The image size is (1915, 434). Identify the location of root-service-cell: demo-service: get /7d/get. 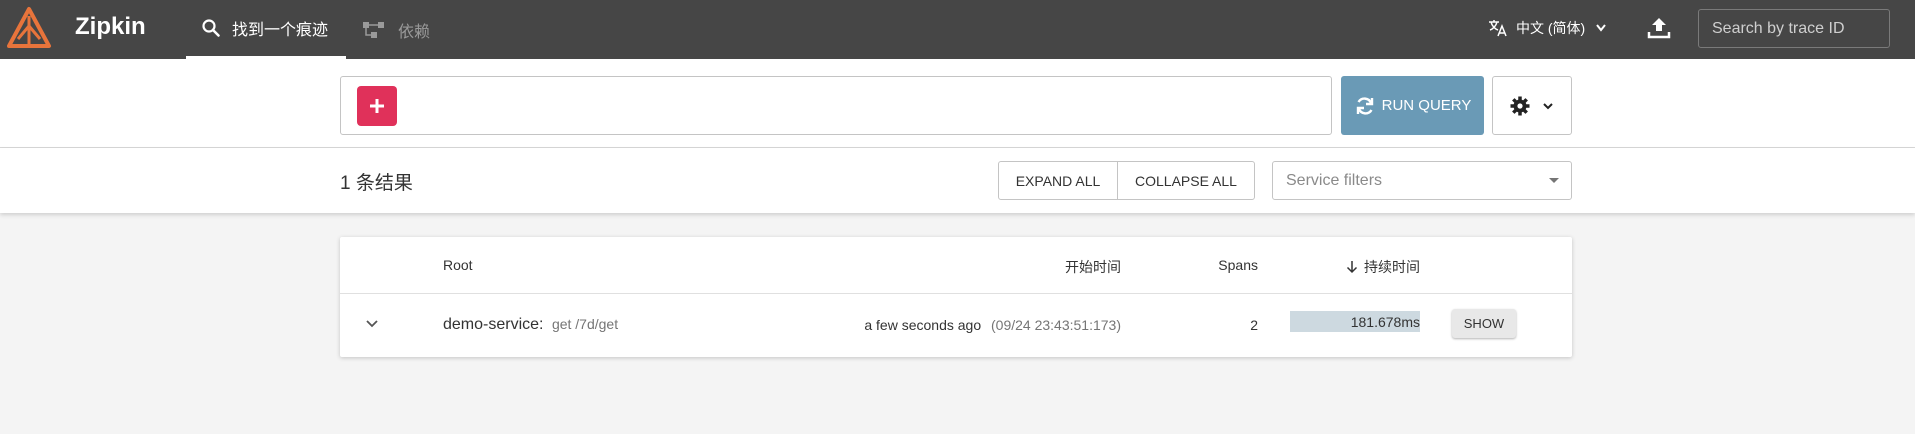
(530, 325).